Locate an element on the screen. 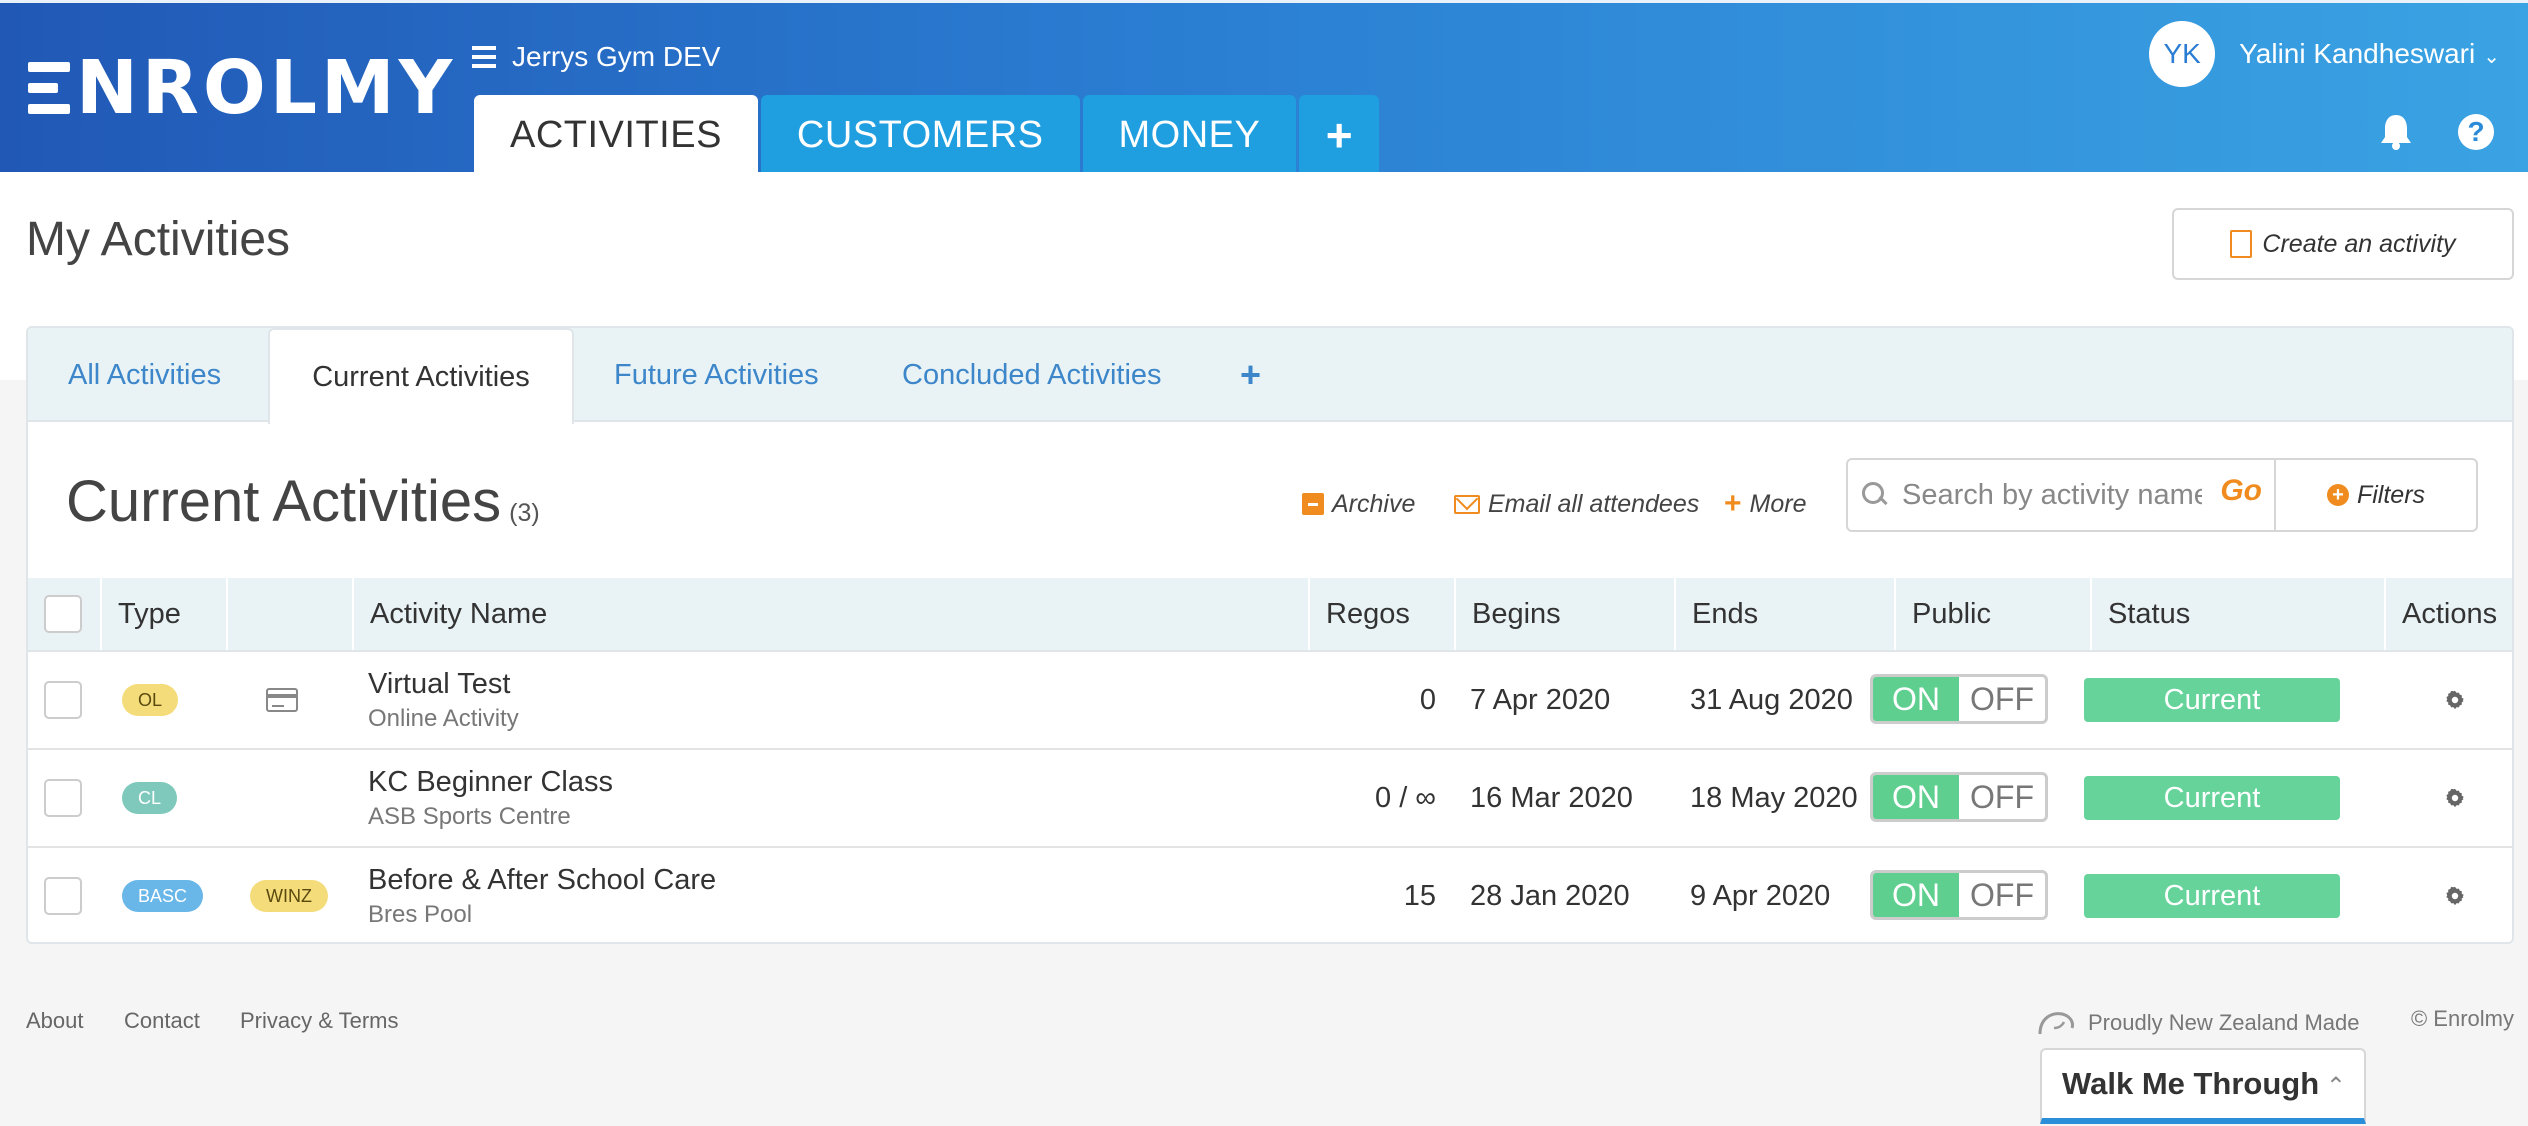  activity-name-cell: Virtual Test Online Activity is located at coordinates (443, 700).